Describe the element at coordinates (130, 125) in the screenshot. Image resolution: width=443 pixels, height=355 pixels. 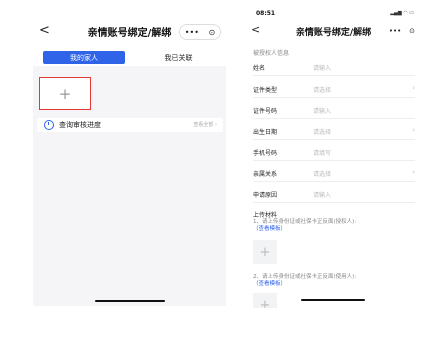
I see `review-progress-row: 查询审核进度 查看全部 ›` at that location.